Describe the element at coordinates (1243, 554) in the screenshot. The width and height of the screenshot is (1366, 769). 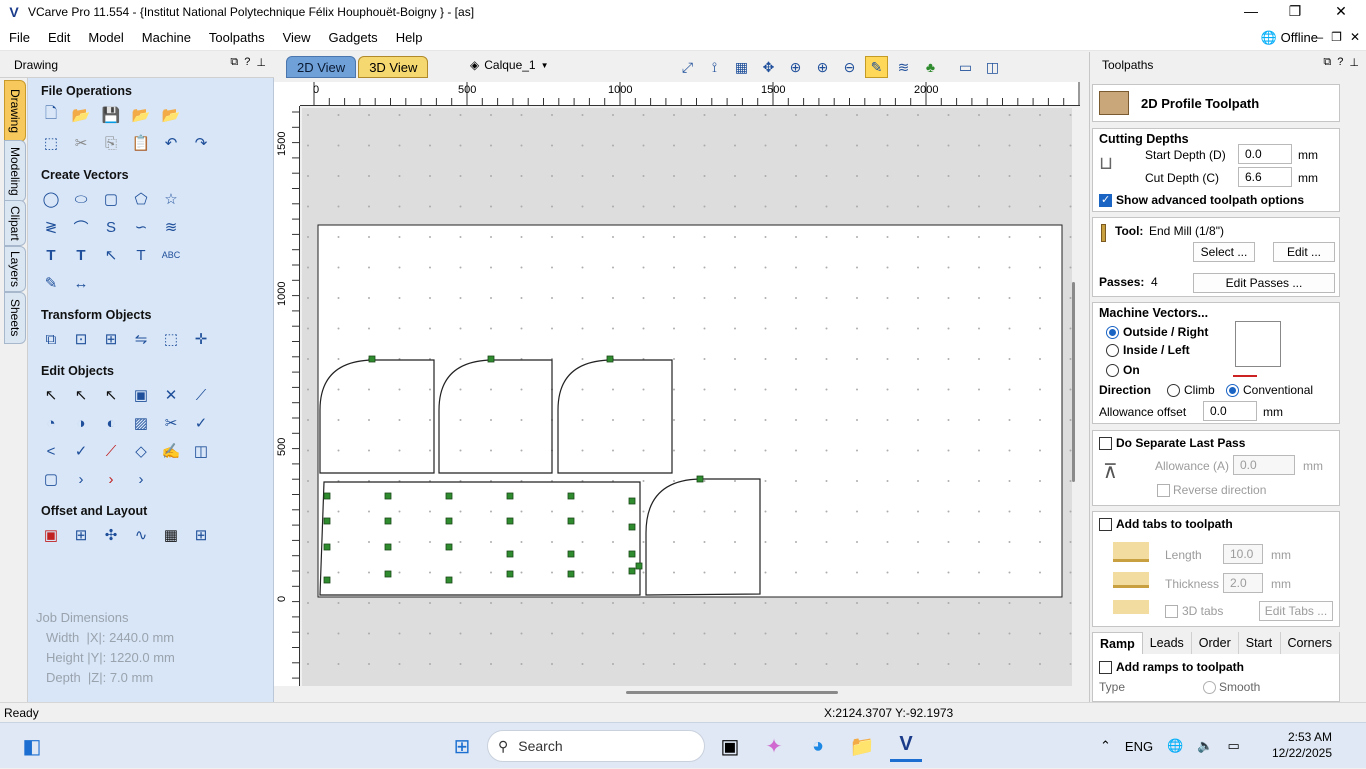
I see `tab-length-input: 10.0` at that location.